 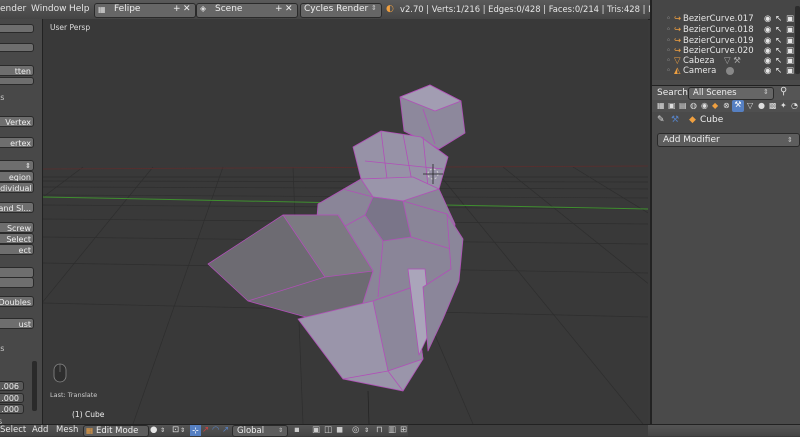 What do you see at coordinates (17, 176) in the screenshot?
I see `tool-button-region: egion` at bounding box center [17, 176].